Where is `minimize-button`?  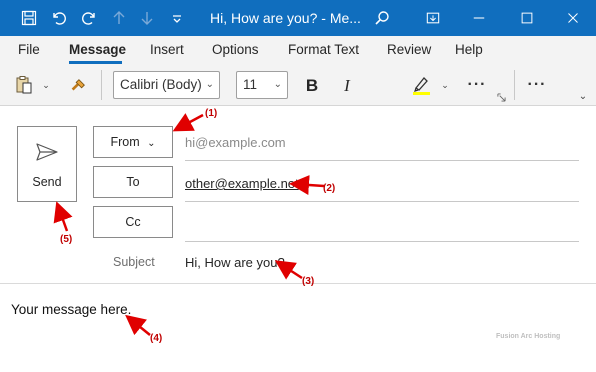 minimize-button is located at coordinates (479, 18).